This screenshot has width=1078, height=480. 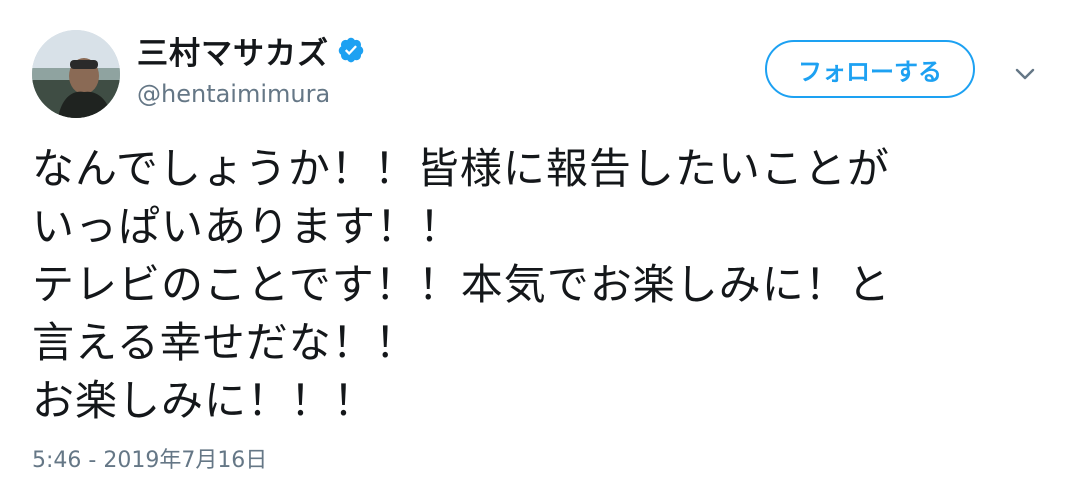 What do you see at coordinates (225, 342) in the screenshot?
I see `tweet-text-line: 言える幸せだな！！` at bounding box center [225, 342].